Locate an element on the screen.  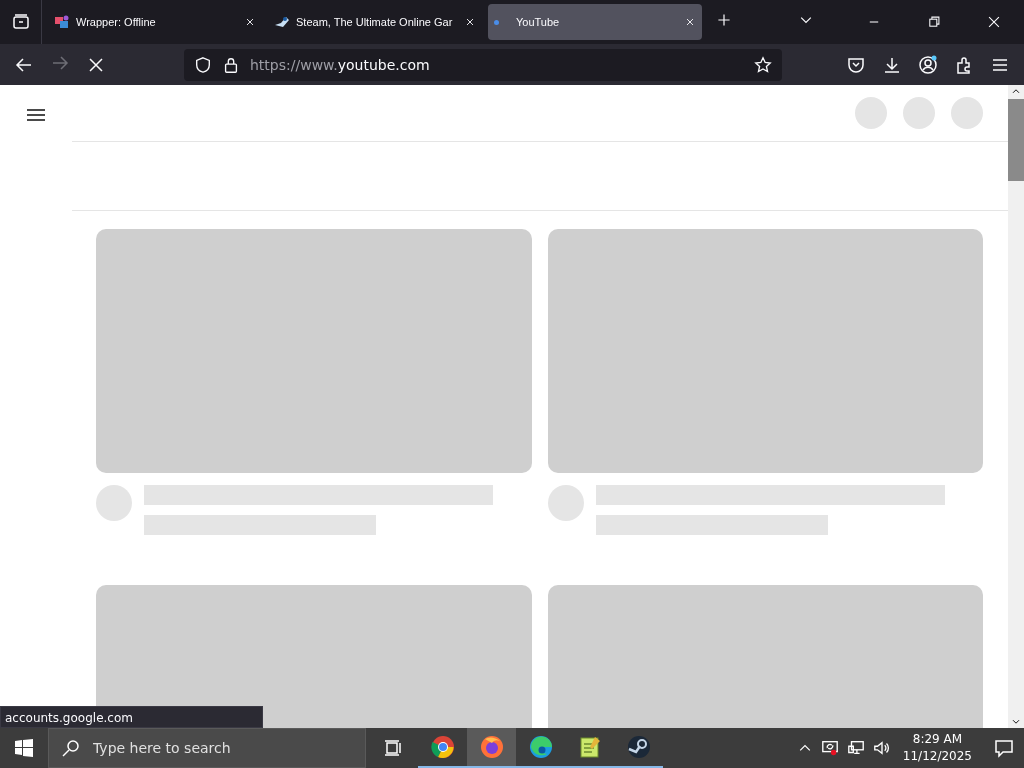
steam-icon is located at coordinates (638, 747).